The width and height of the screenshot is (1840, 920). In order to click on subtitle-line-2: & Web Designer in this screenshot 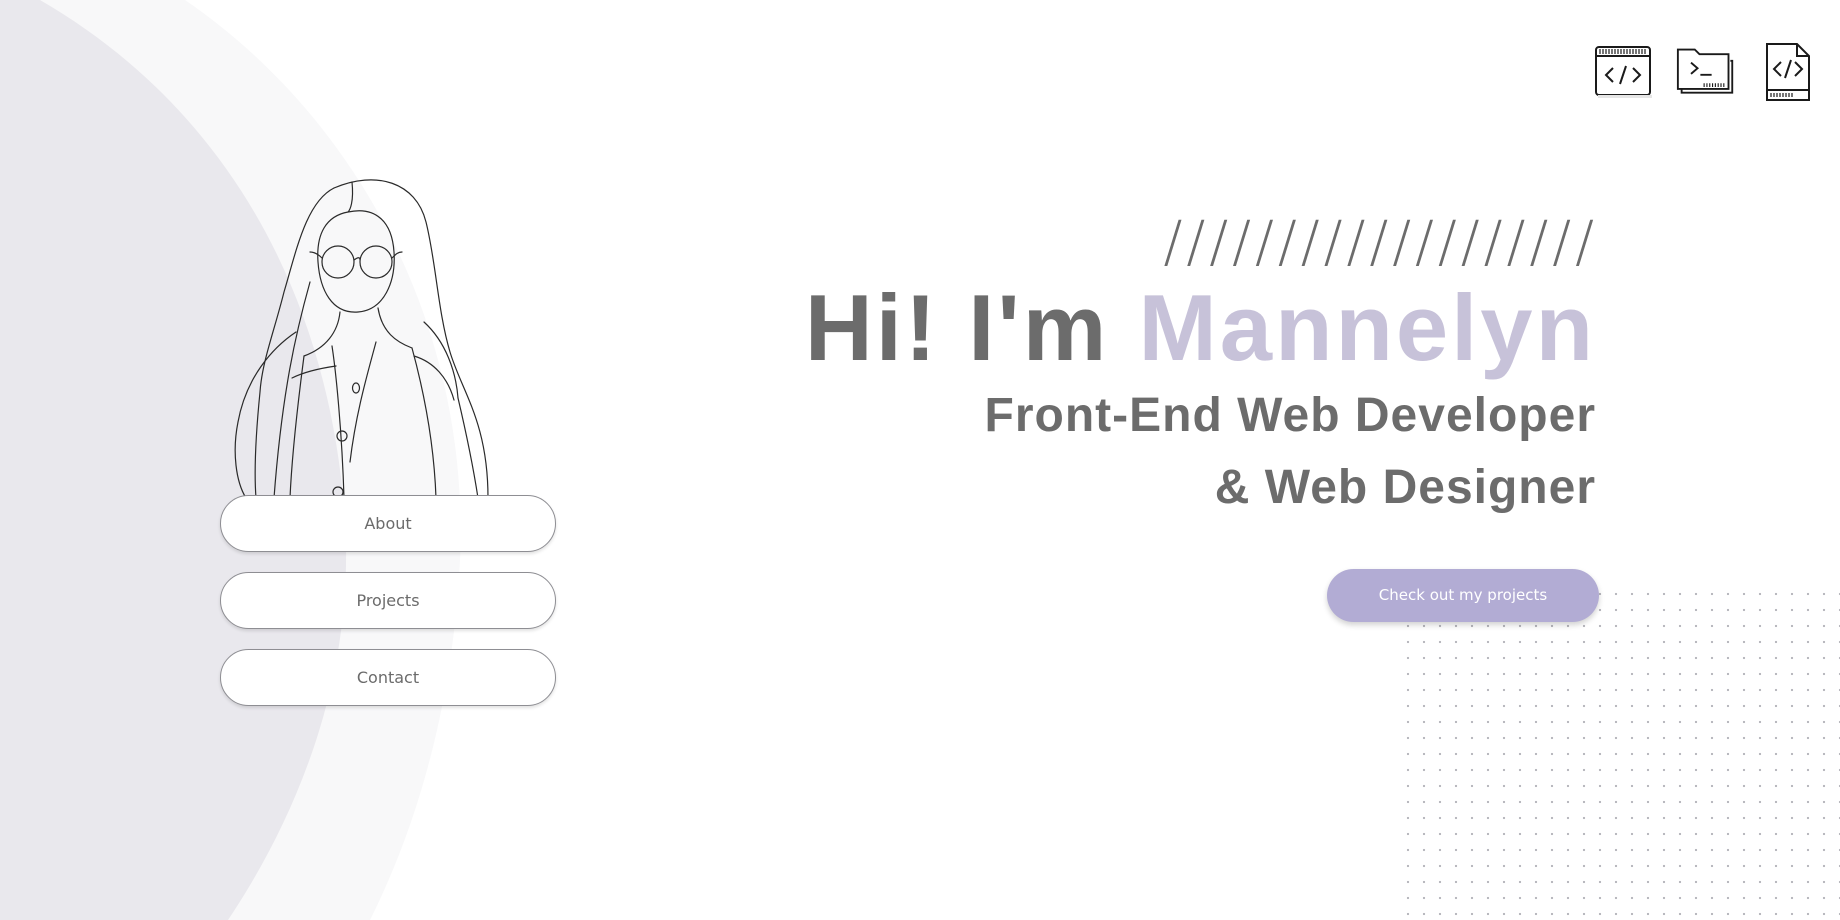, I will do `click(1405, 487)`.